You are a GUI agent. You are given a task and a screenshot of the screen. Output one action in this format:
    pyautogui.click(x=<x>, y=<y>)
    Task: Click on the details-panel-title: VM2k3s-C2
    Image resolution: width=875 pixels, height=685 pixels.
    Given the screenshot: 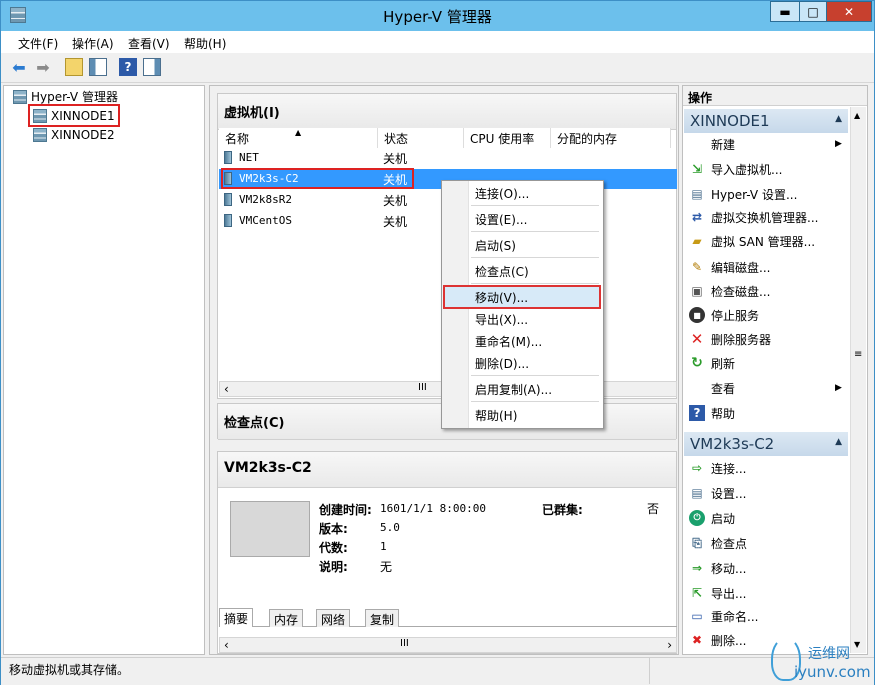 What is the action you would take?
    pyautogui.click(x=447, y=470)
    